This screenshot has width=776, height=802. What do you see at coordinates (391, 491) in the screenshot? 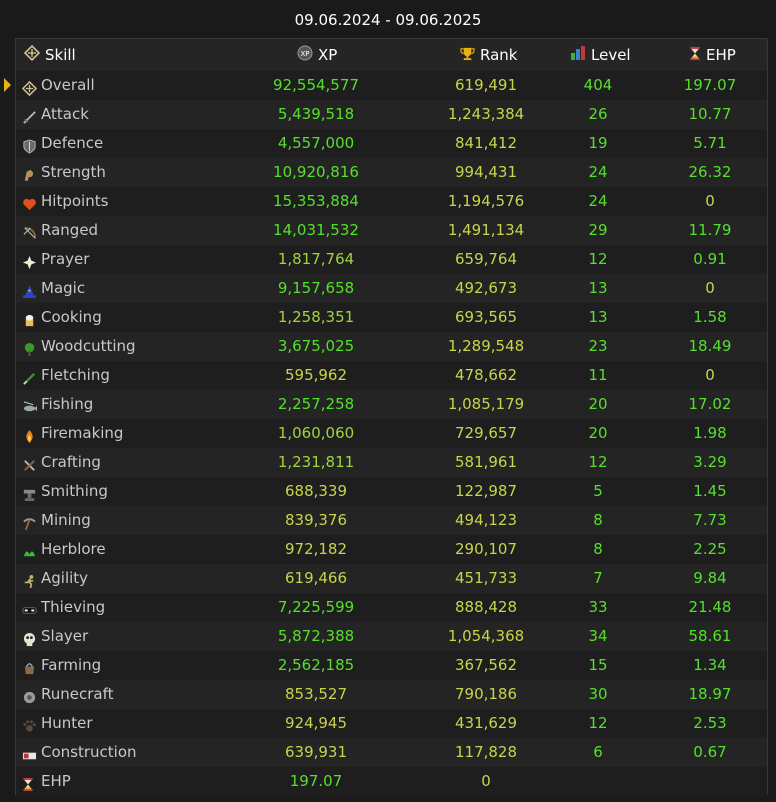
I see `table-row: Smithing 688,339 122,987 5 1.45` at bounding box center [391, 491].